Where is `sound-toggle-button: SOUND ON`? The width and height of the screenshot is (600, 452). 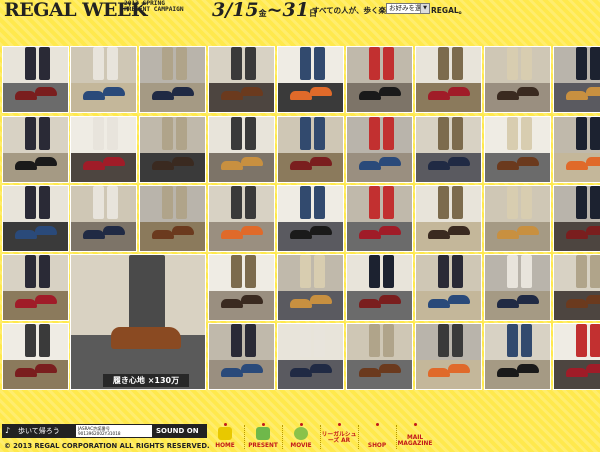
sound-toggle-button: SOUND ON is located at coordinates (177, 431).